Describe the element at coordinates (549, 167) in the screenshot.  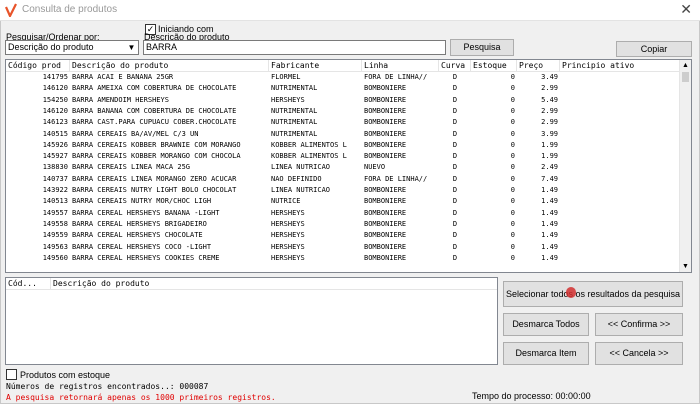
I see `cell-price: 2.49` at that location.